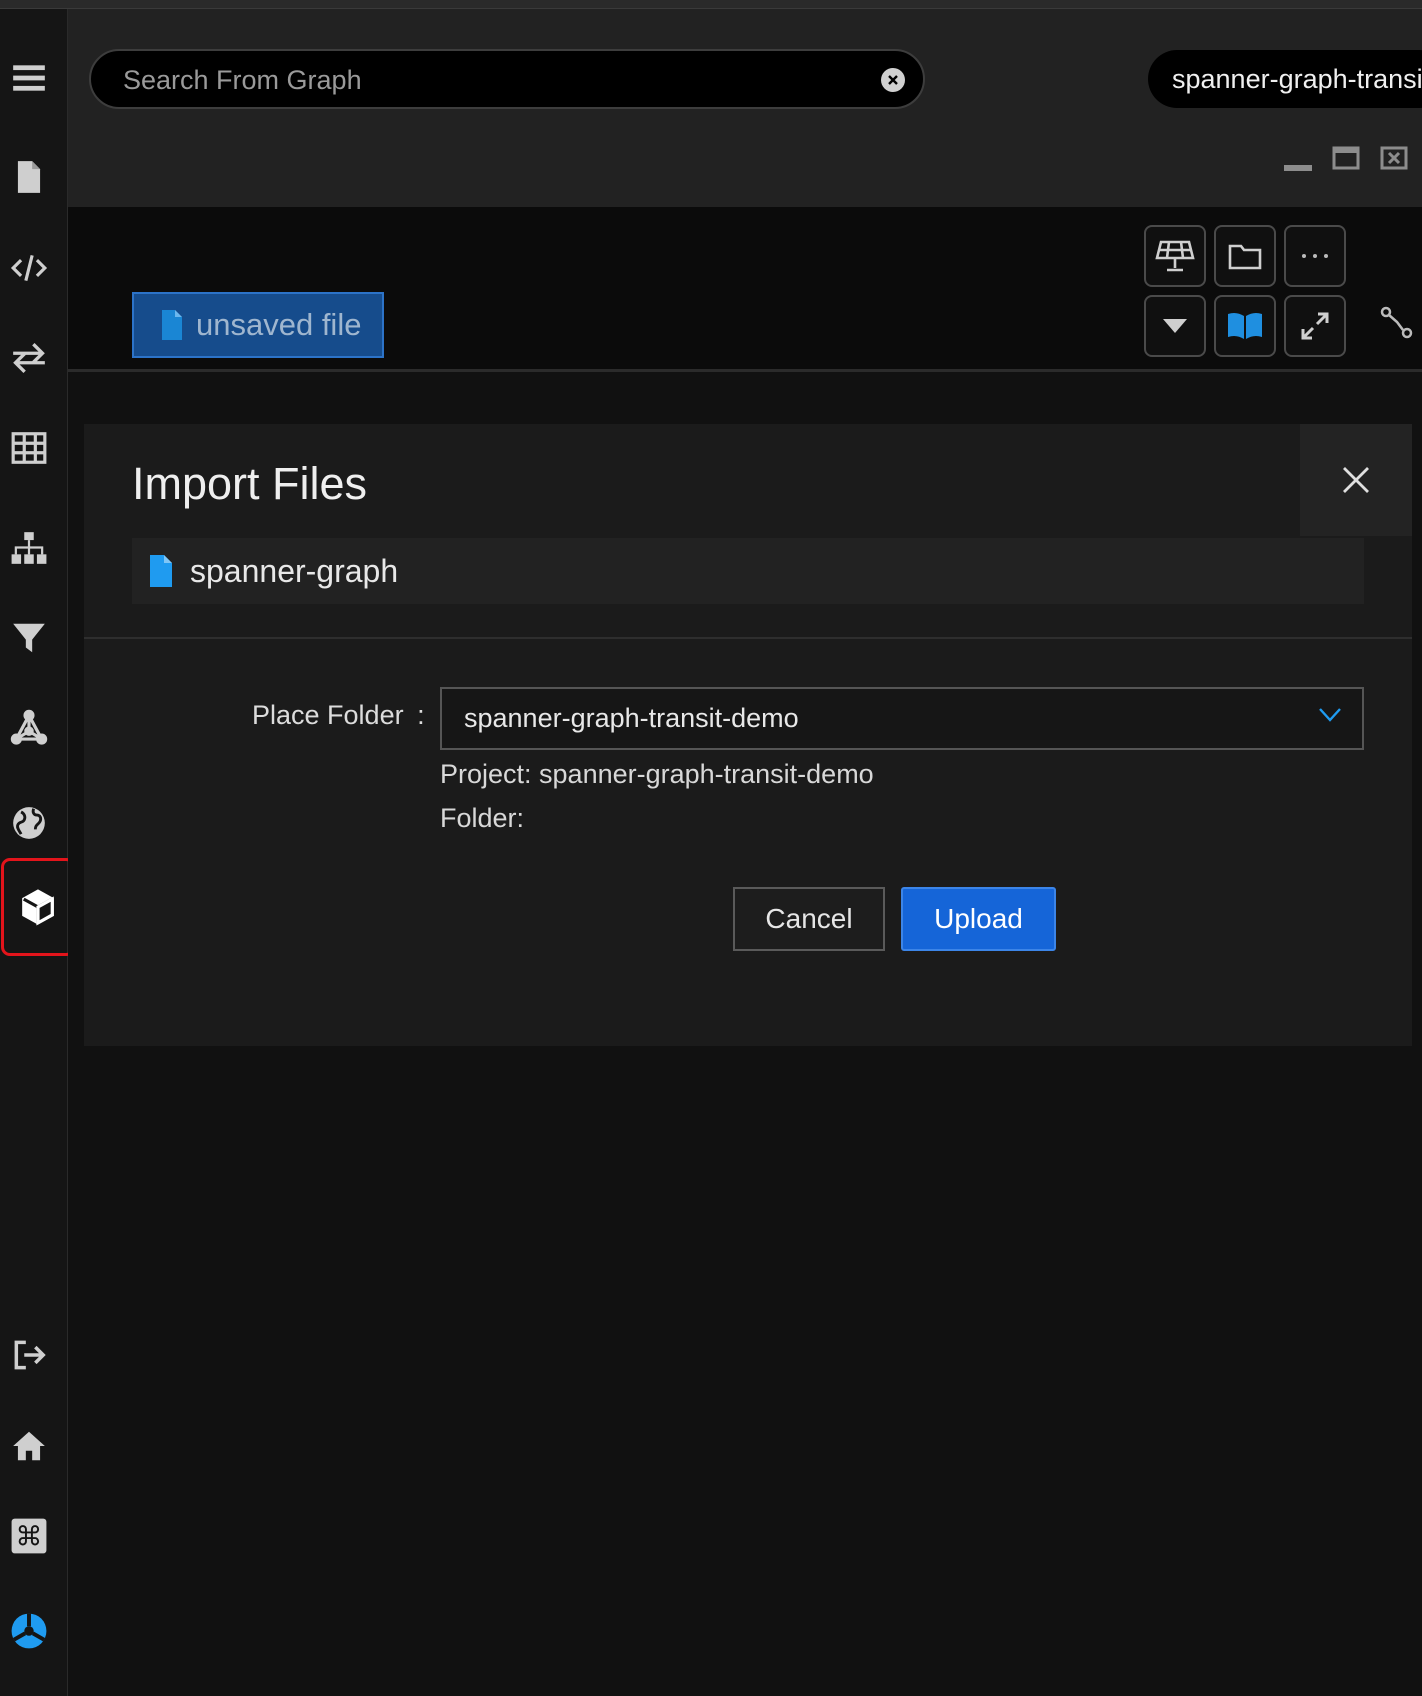 The height and width of the screenshot is (1696, 1422). I want to click on logo-icon, so click(29, 1631).